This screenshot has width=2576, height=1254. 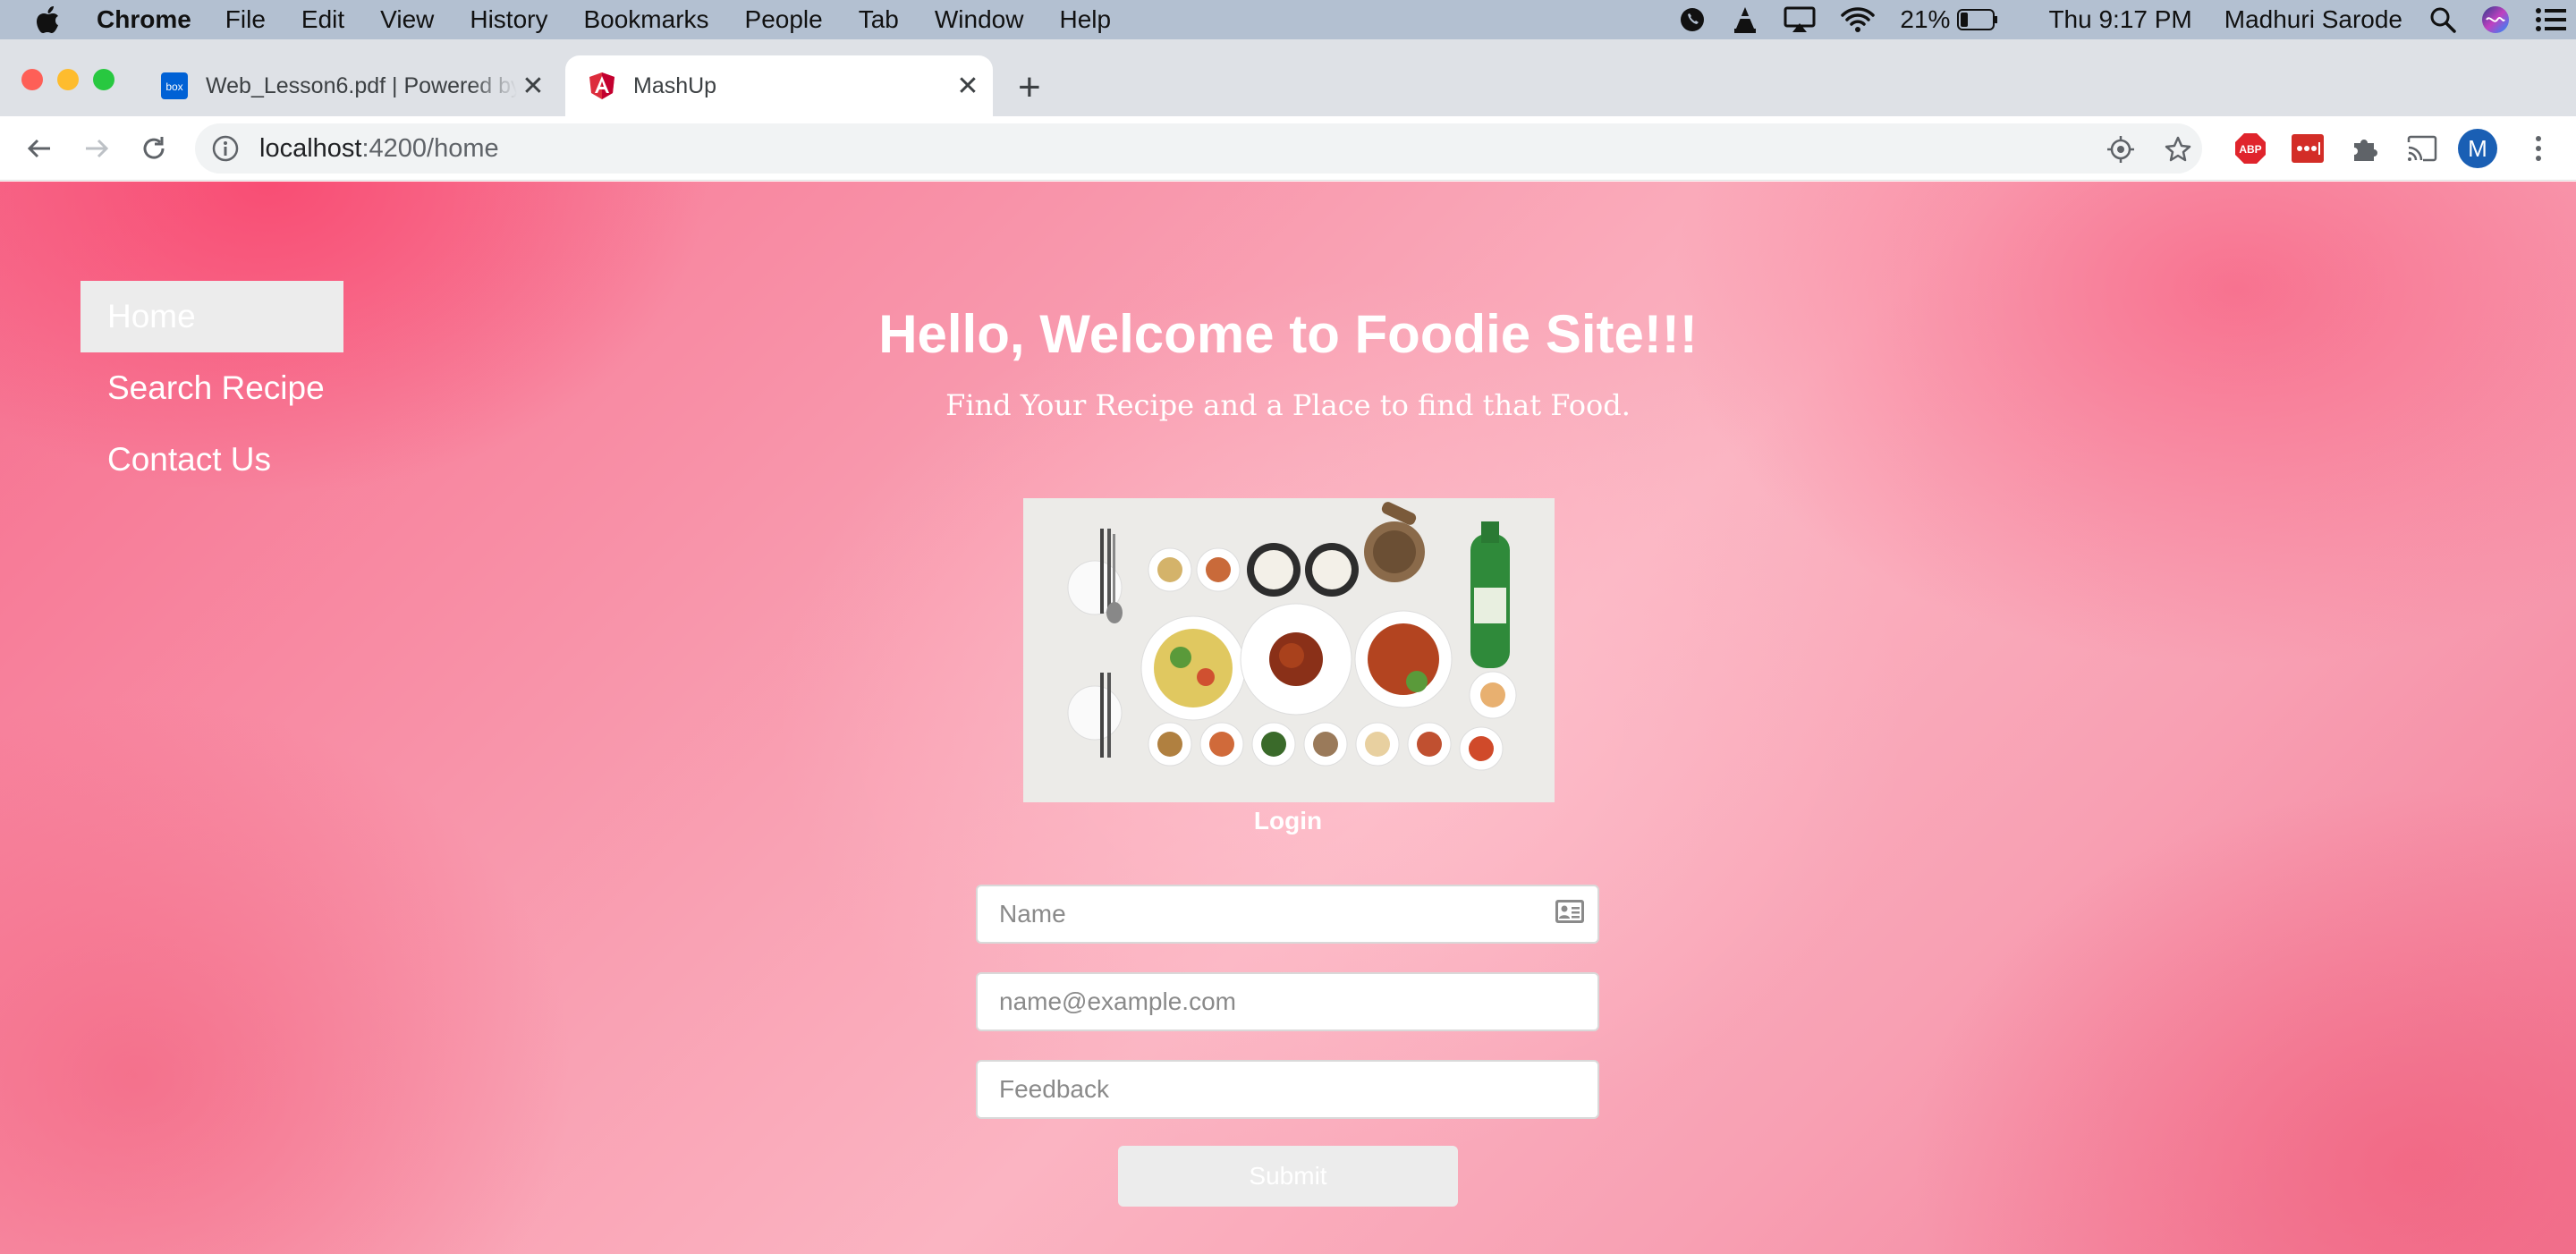 What do you see at coordinates (2121, 149) in the screenshot?
I see `location-icon` at bounding box center [2121, 149].